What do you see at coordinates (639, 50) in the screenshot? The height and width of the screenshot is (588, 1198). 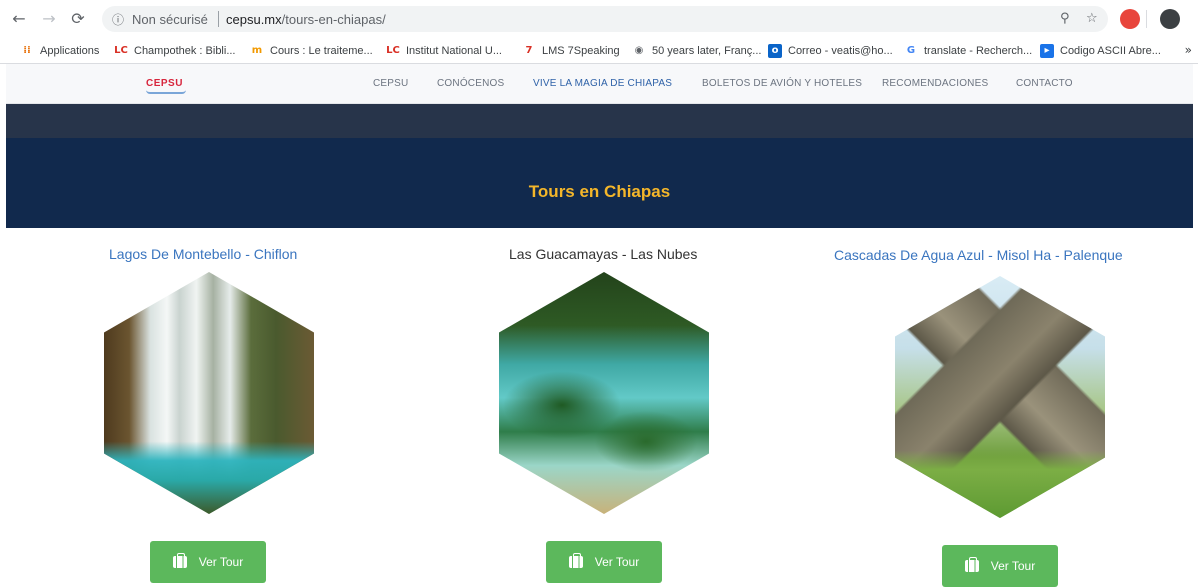 I see `globe-icon: ◉` at bounding box center [639, 50].